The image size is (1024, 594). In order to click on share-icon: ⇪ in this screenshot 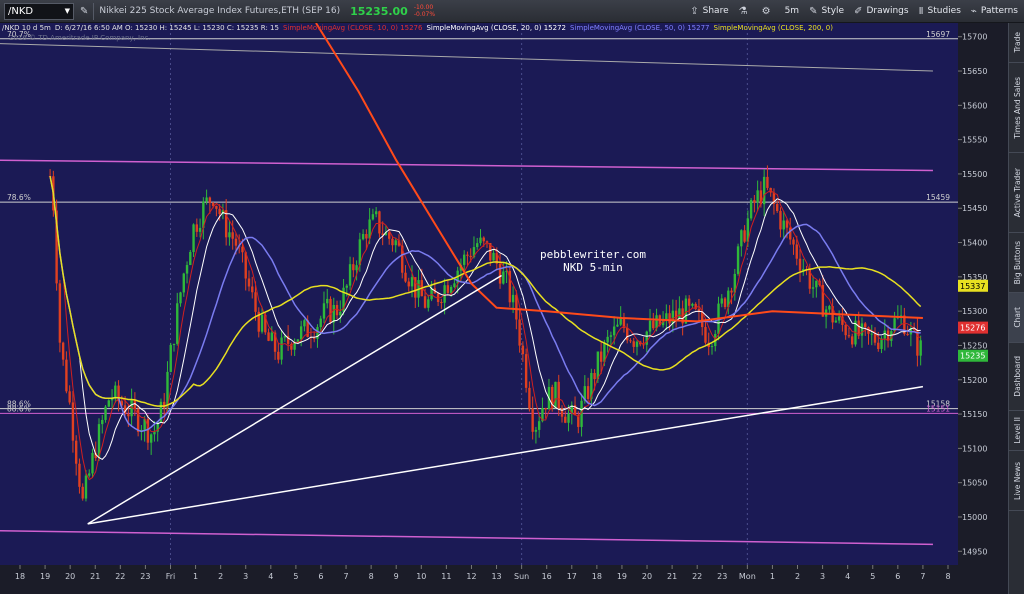, I will do `click(694, 11)`.